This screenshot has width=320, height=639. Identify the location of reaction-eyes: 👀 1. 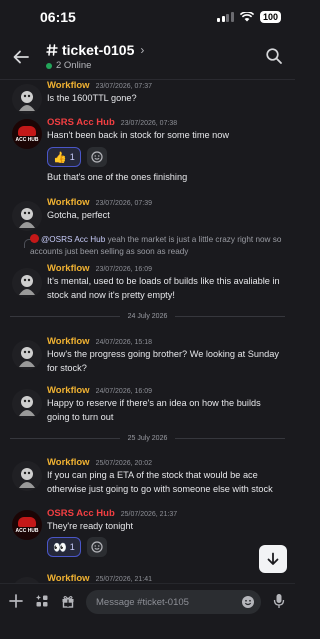
(64, 547).